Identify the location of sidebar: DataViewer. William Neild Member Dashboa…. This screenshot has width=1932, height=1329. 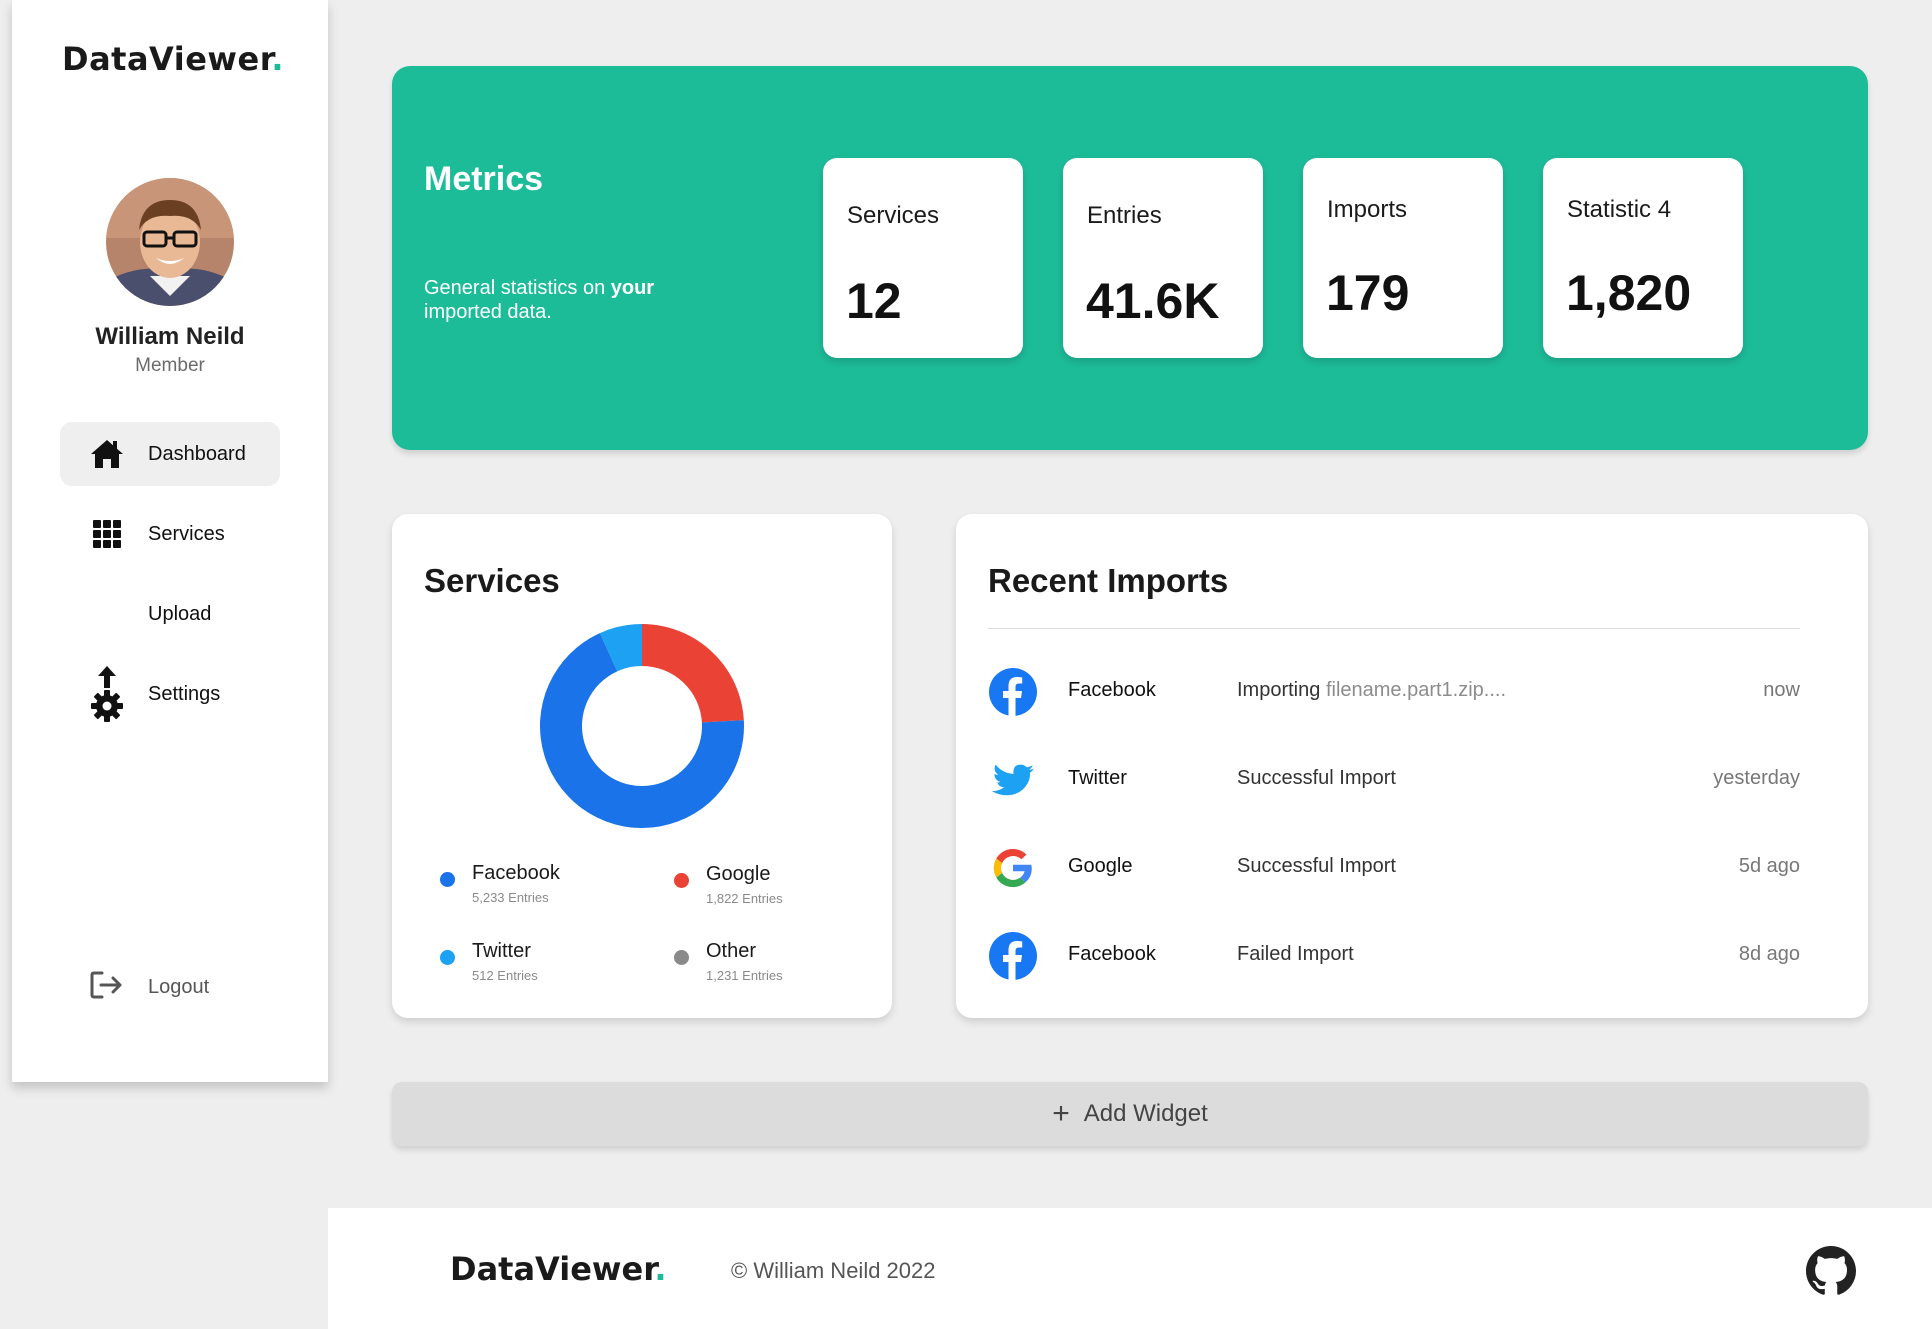
(170, 541).